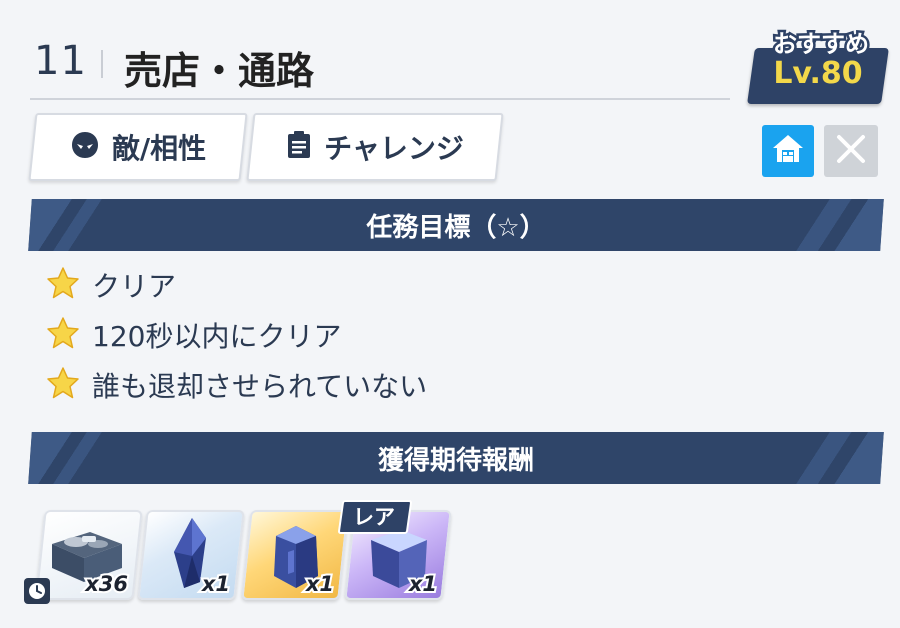 The height and width of the screenshot is (628, 900). Describe the element at coordinates (394, 148) in the screenshot. I see `tab-challenge-label: チャレンジ` at that location.